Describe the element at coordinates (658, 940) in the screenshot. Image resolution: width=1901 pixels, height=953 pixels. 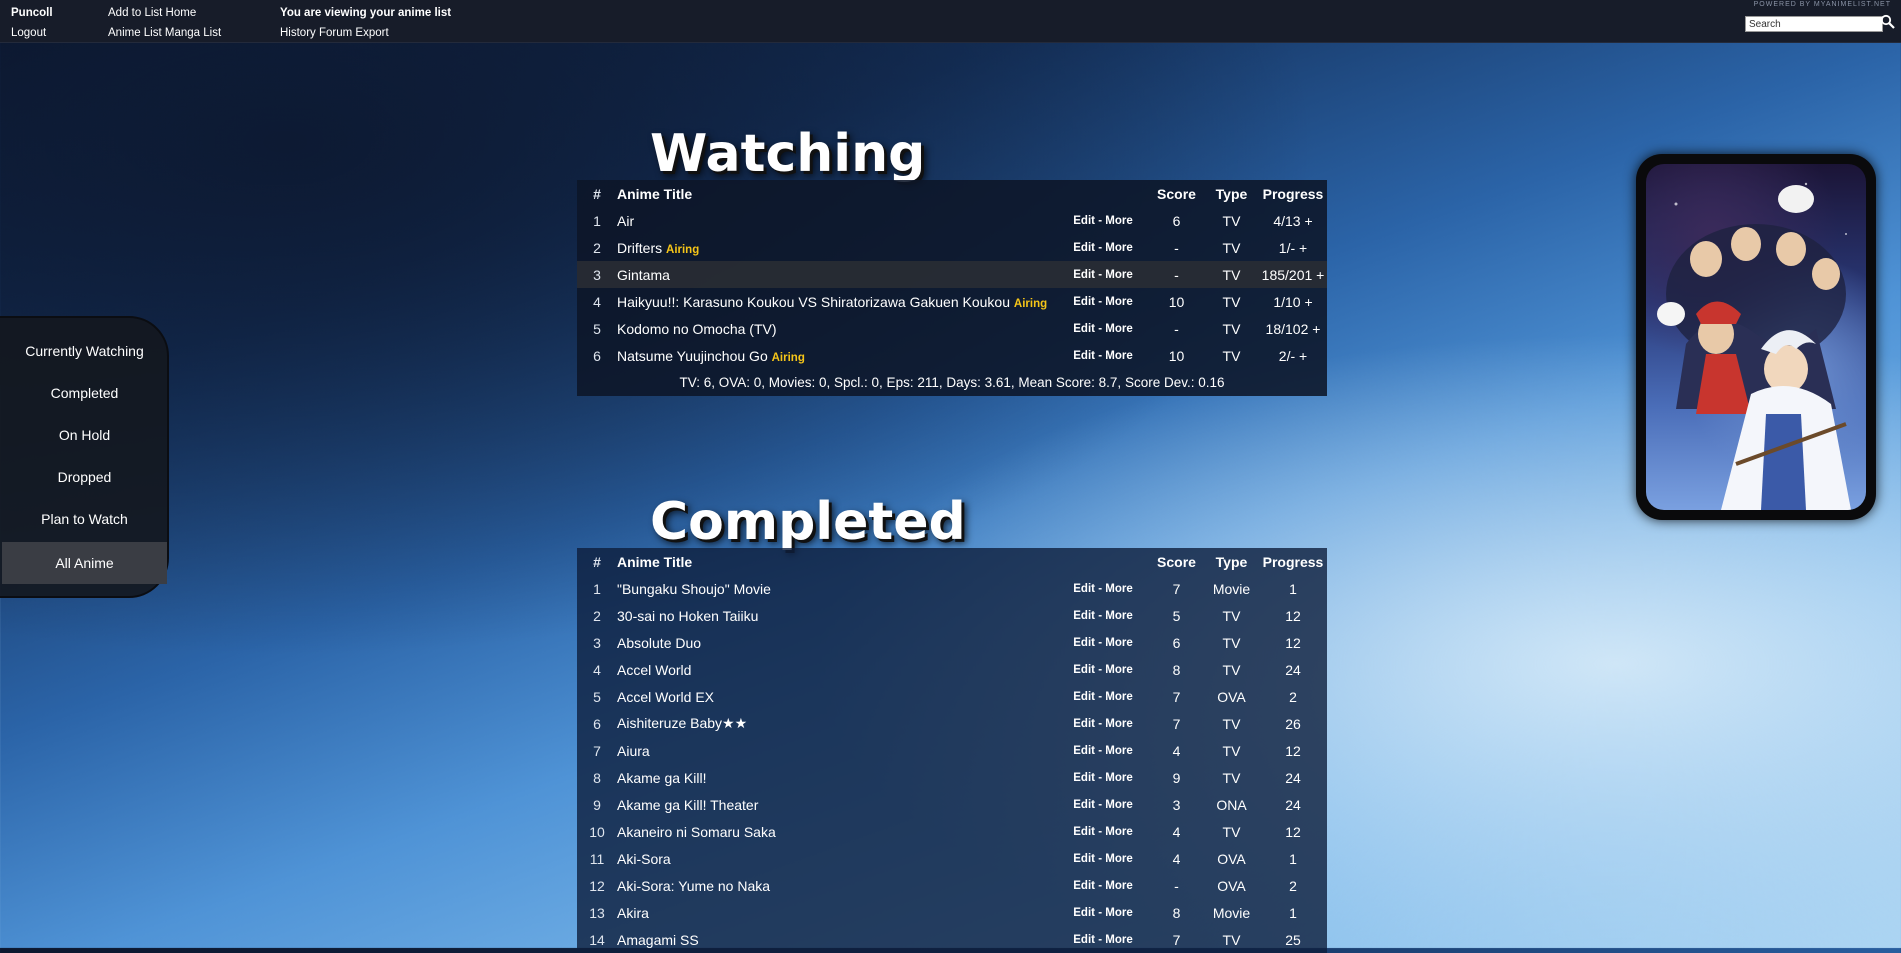
I see `anime-title-link: Amagami SS` at that location.